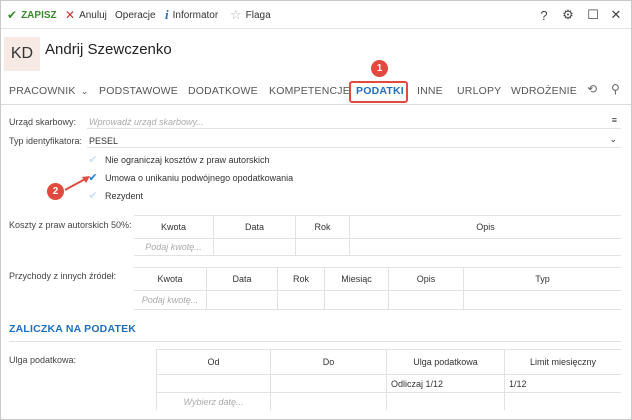 This screenshot has height=420, width=632. I want to click on settings-button: ⚙, so click(568, 15).